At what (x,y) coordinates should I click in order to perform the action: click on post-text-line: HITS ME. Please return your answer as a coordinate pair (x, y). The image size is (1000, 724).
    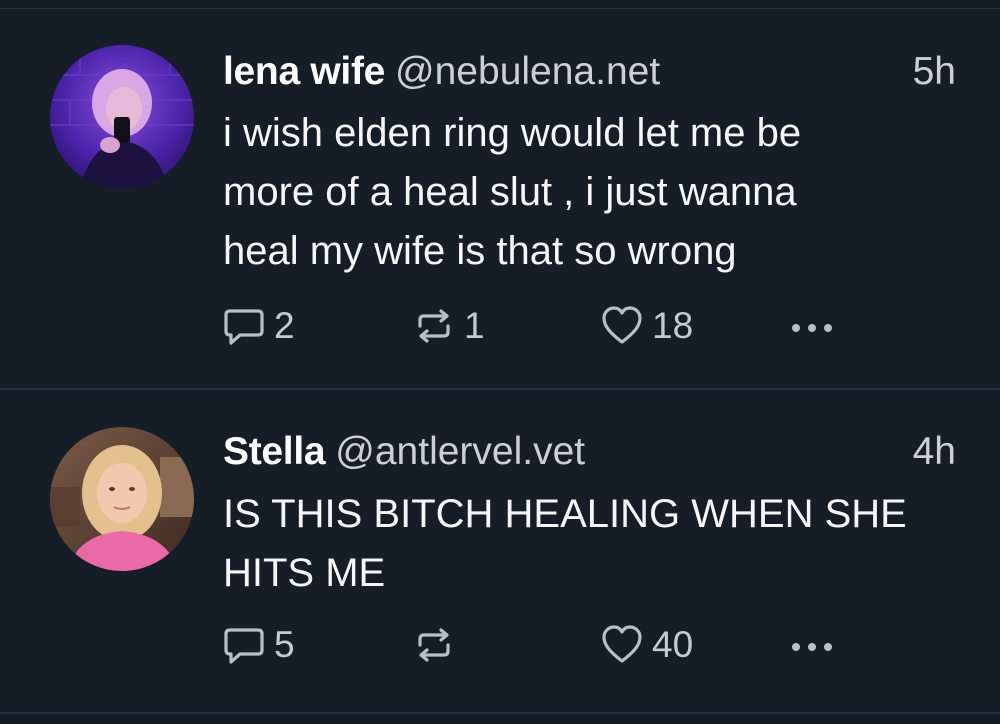
    Looking at the image, I should click on (304, 573).